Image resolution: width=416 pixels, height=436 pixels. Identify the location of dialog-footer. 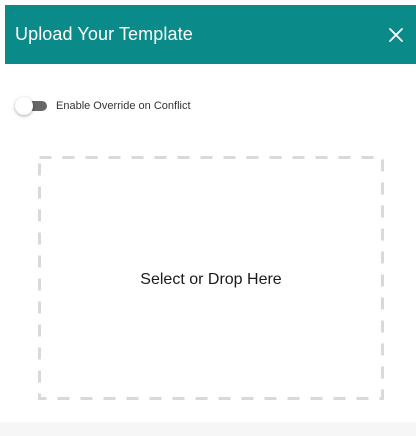
(208, 429).